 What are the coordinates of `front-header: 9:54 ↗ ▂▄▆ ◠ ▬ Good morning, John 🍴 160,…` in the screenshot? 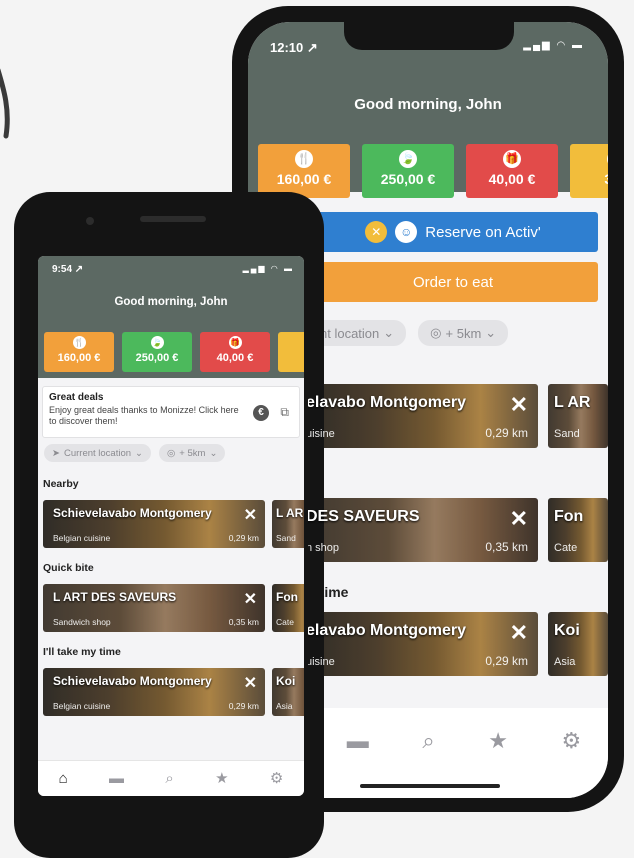 It's located at (171, 317).